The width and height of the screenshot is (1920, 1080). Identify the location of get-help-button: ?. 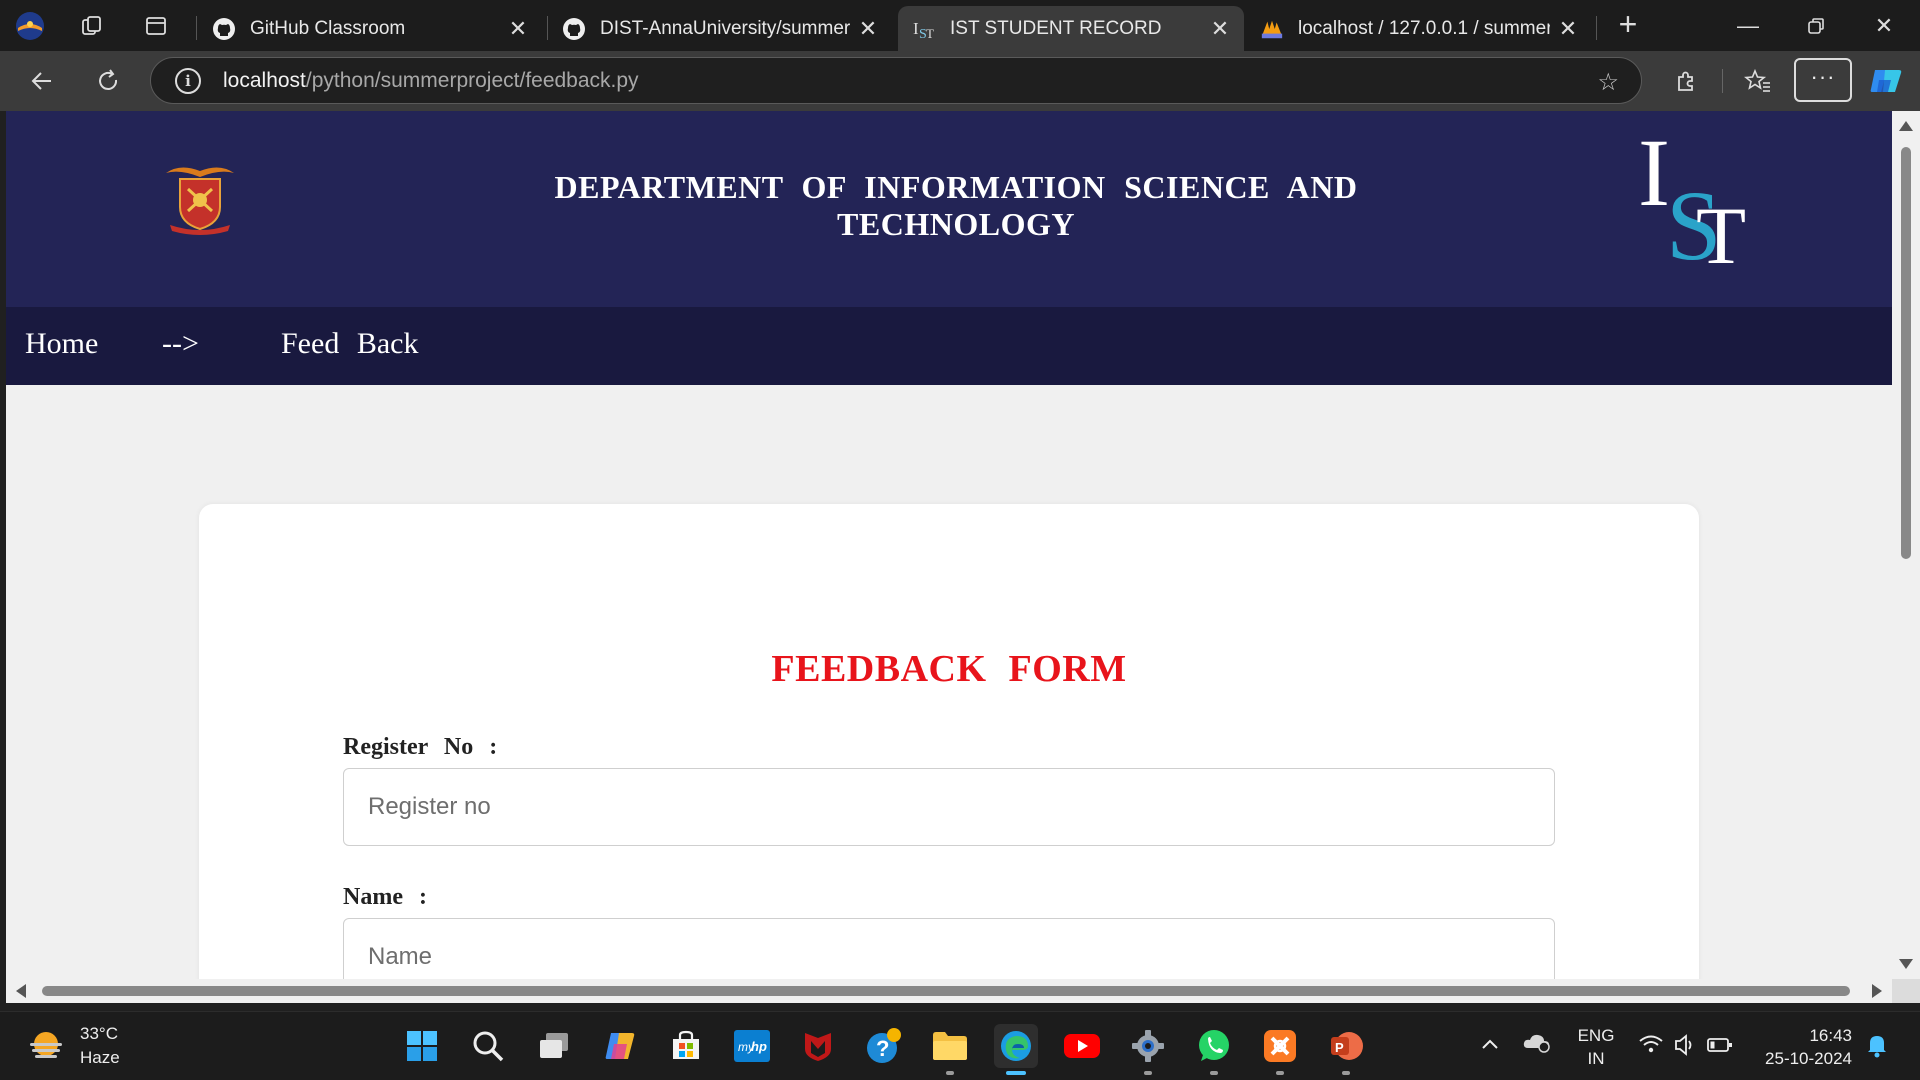
(884, 1046).